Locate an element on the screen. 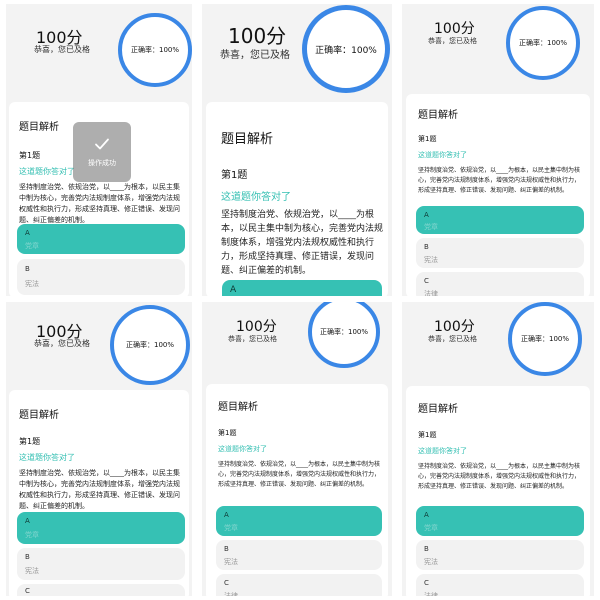 The width and height of the screenshot is (600, 600). toast-message: 操作成功 is located at coordinates (102, 163).